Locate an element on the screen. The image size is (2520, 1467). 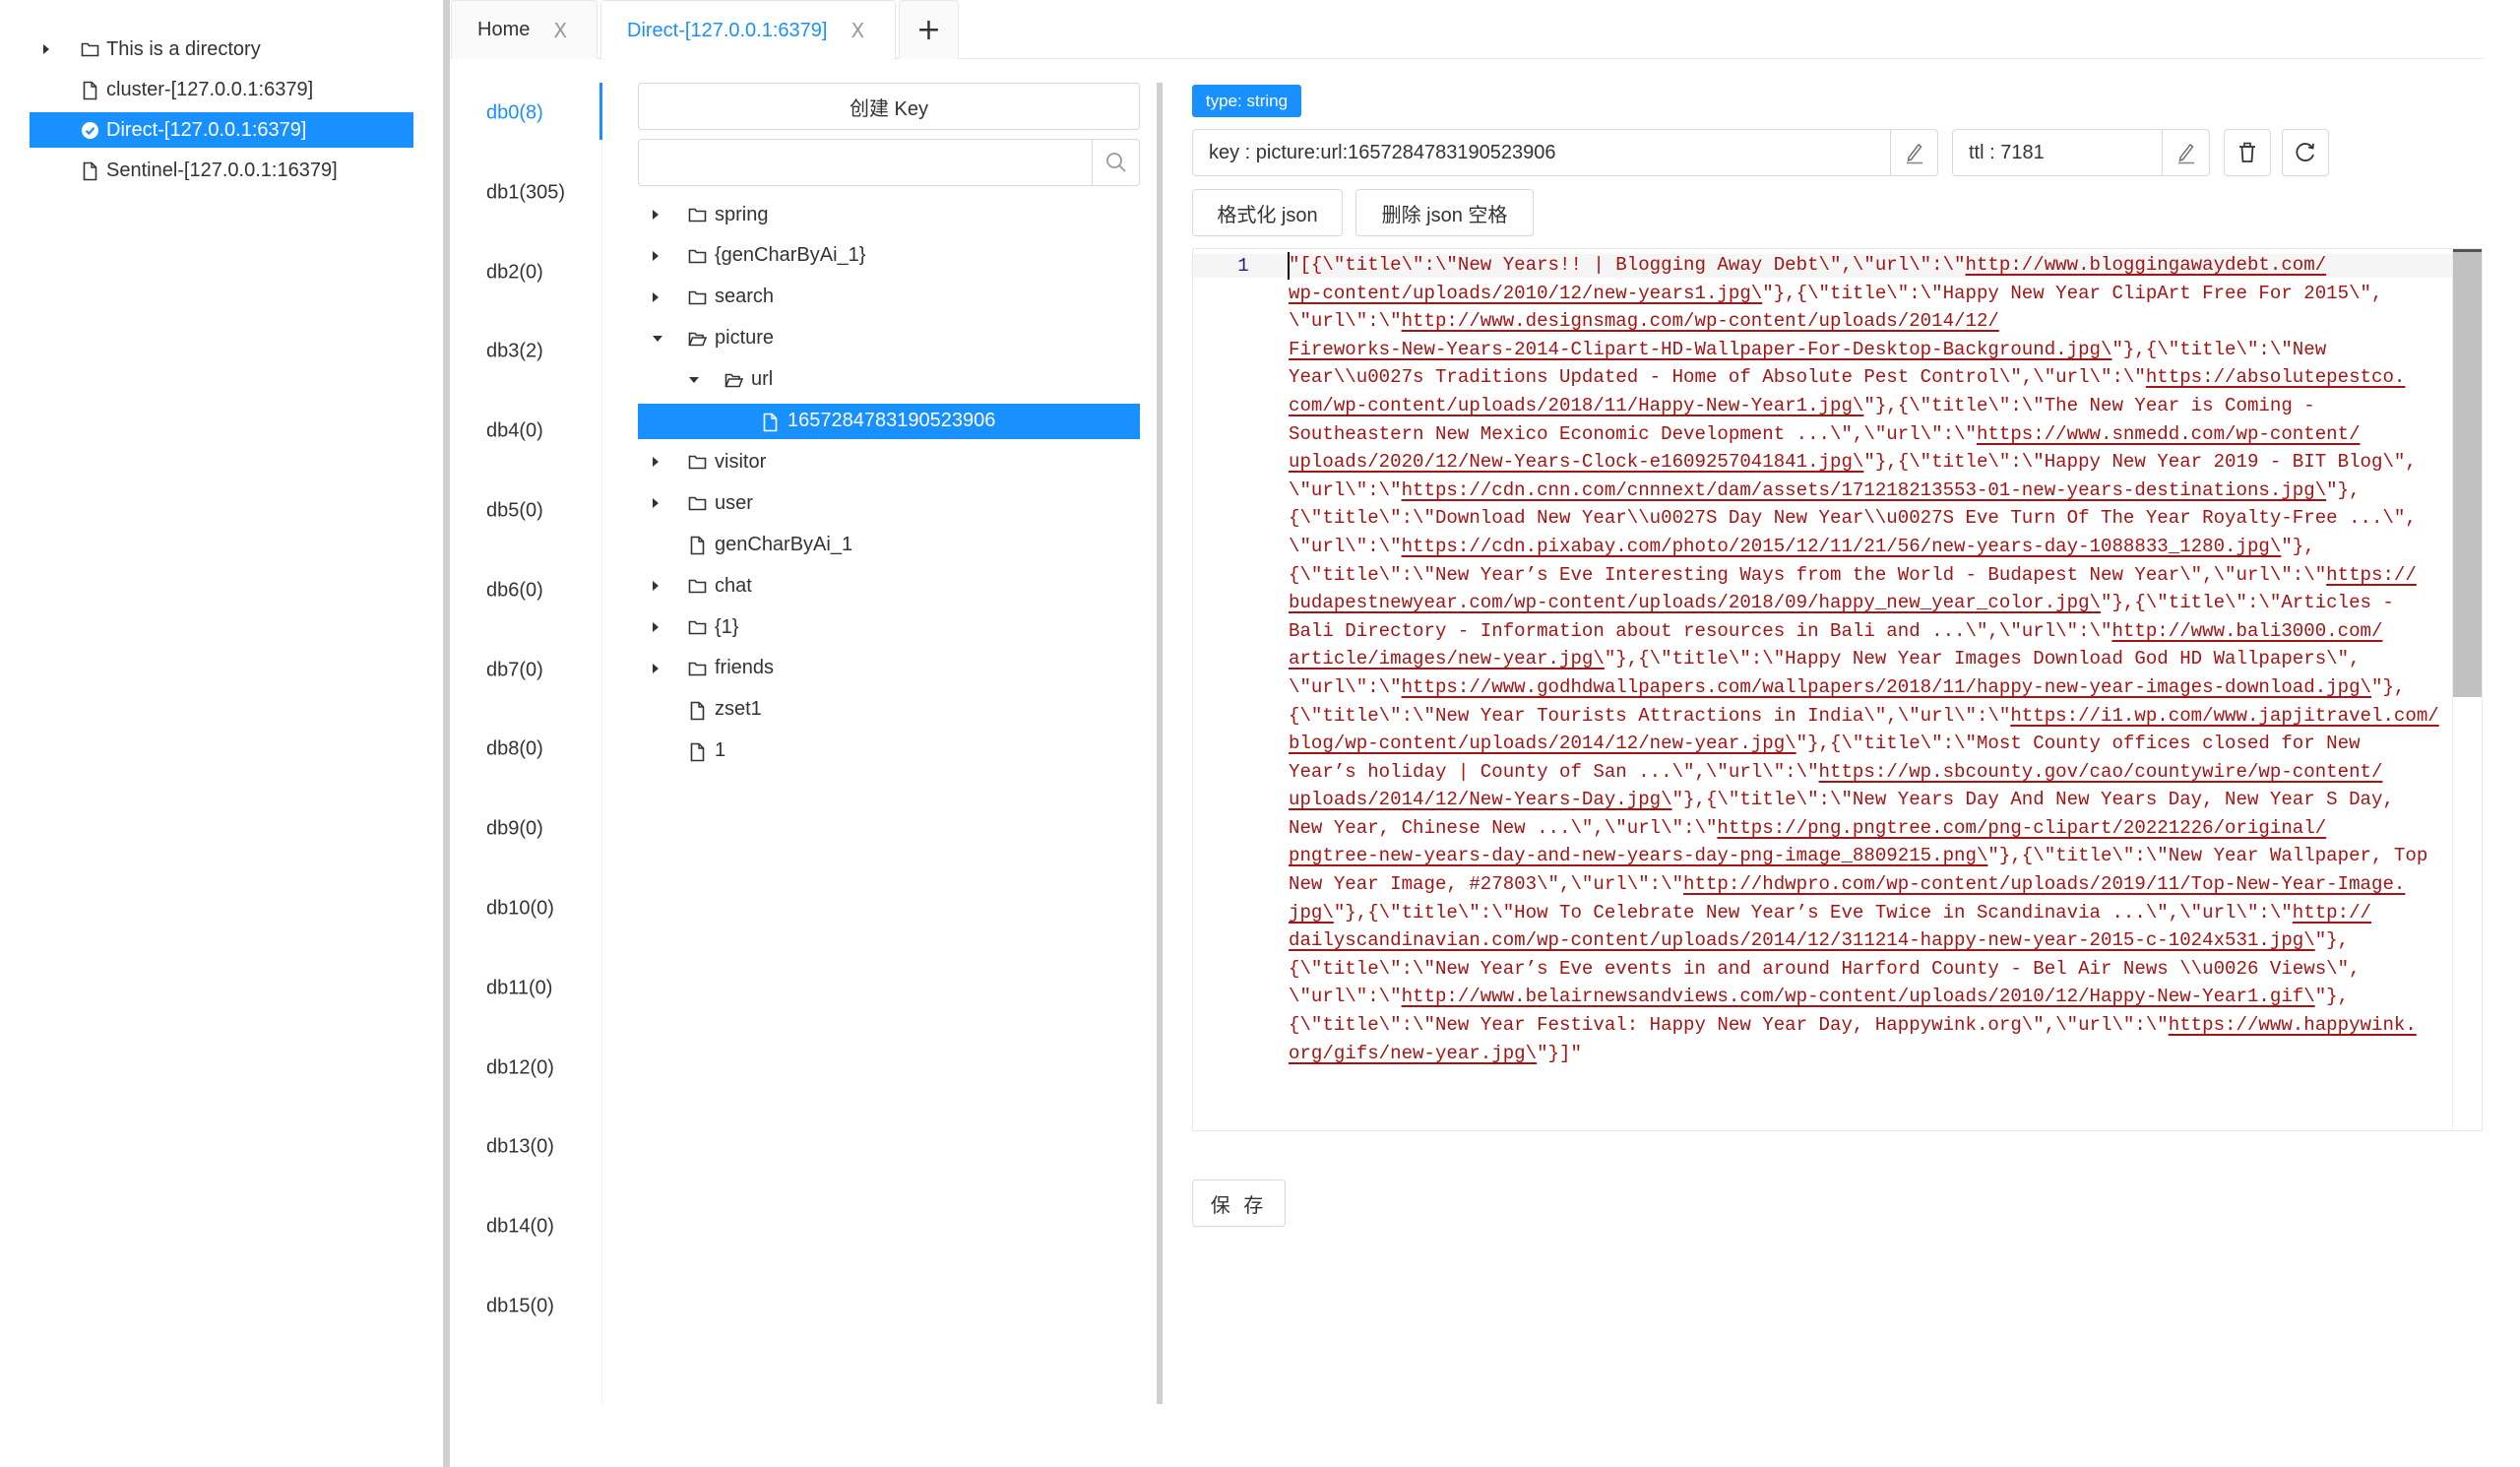
db-item-4: db4(0) is located at coordinates (514, 431).